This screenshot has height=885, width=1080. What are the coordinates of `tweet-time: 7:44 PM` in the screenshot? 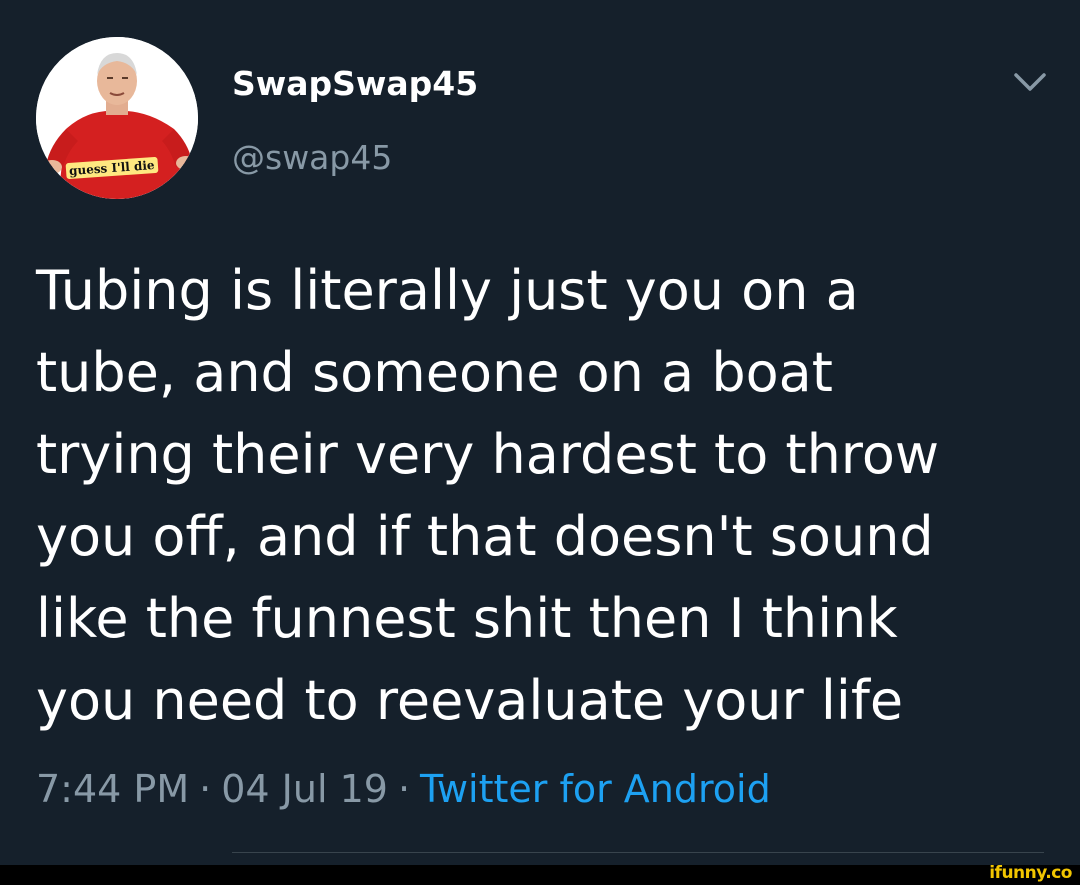 It's located at (112, 789).